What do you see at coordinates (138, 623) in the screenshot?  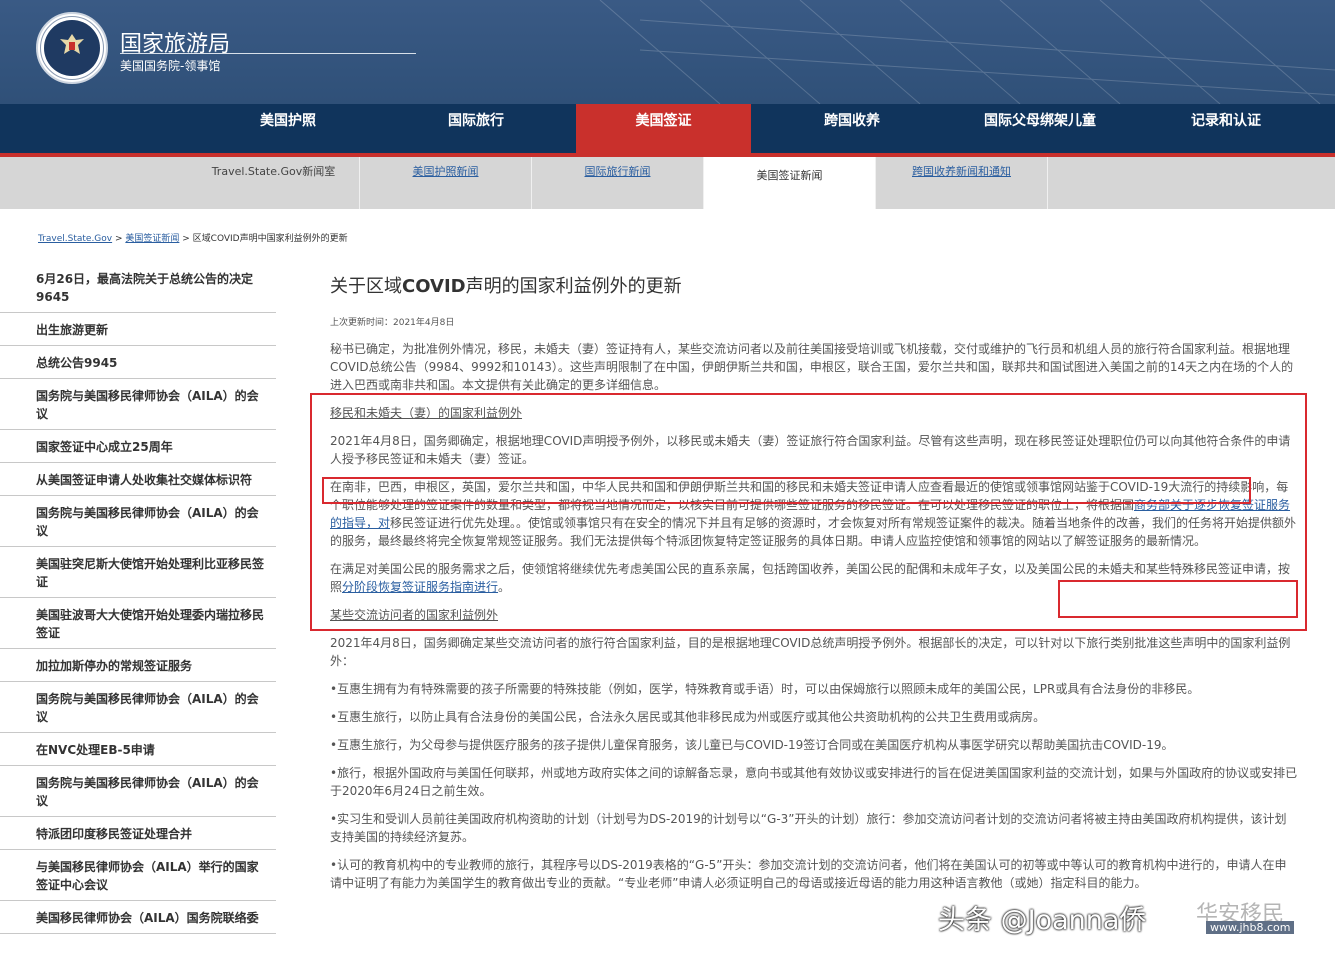 I see `sidebar-item: 美国驻波哥大大使馆开始处理委内瑞拉移民签证` at bounding box center [138, 623].